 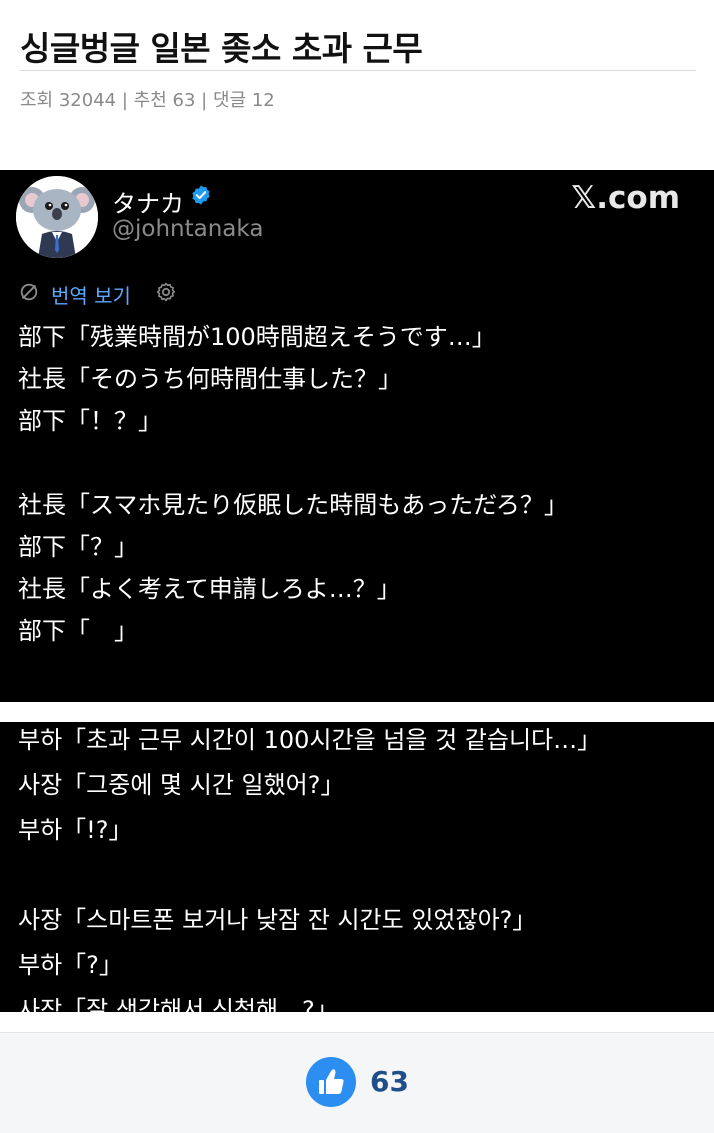 I want to click on page-title: 싱글벙글 일본 좆소 초과 근무, so click(x=221, y=48).